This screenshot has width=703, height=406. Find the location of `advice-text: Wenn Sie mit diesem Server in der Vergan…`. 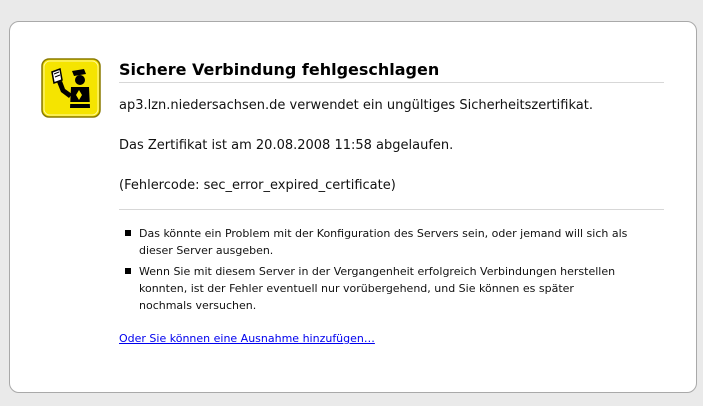

advice-text: Wenn Sie mit diesem Server in der Vergan… is located at coordinates (377, 288).